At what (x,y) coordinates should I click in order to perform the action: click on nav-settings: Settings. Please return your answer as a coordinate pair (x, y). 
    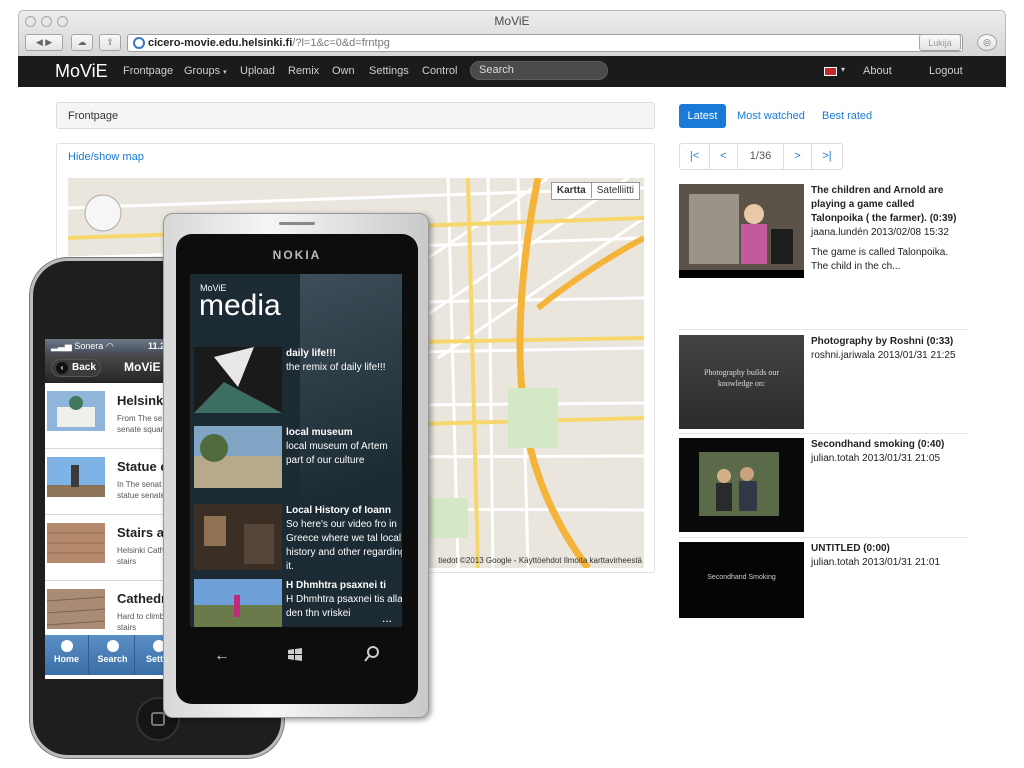
    Looking at the image, I should click on (389, 71).